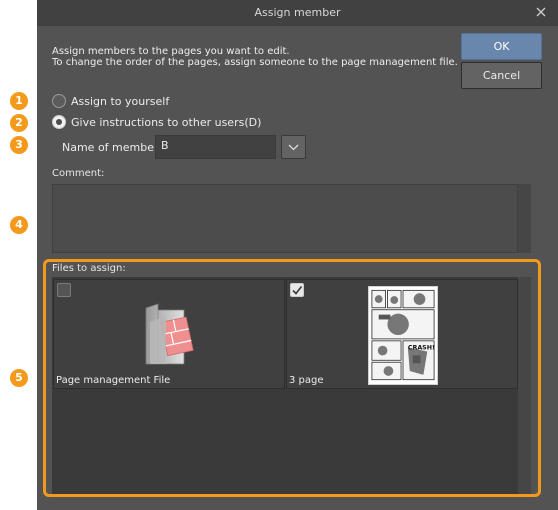 The image size is (558, 510). Describe the element at coordinates (524, 218) in the screenshot. I see `comment-scrollbar` at that location.